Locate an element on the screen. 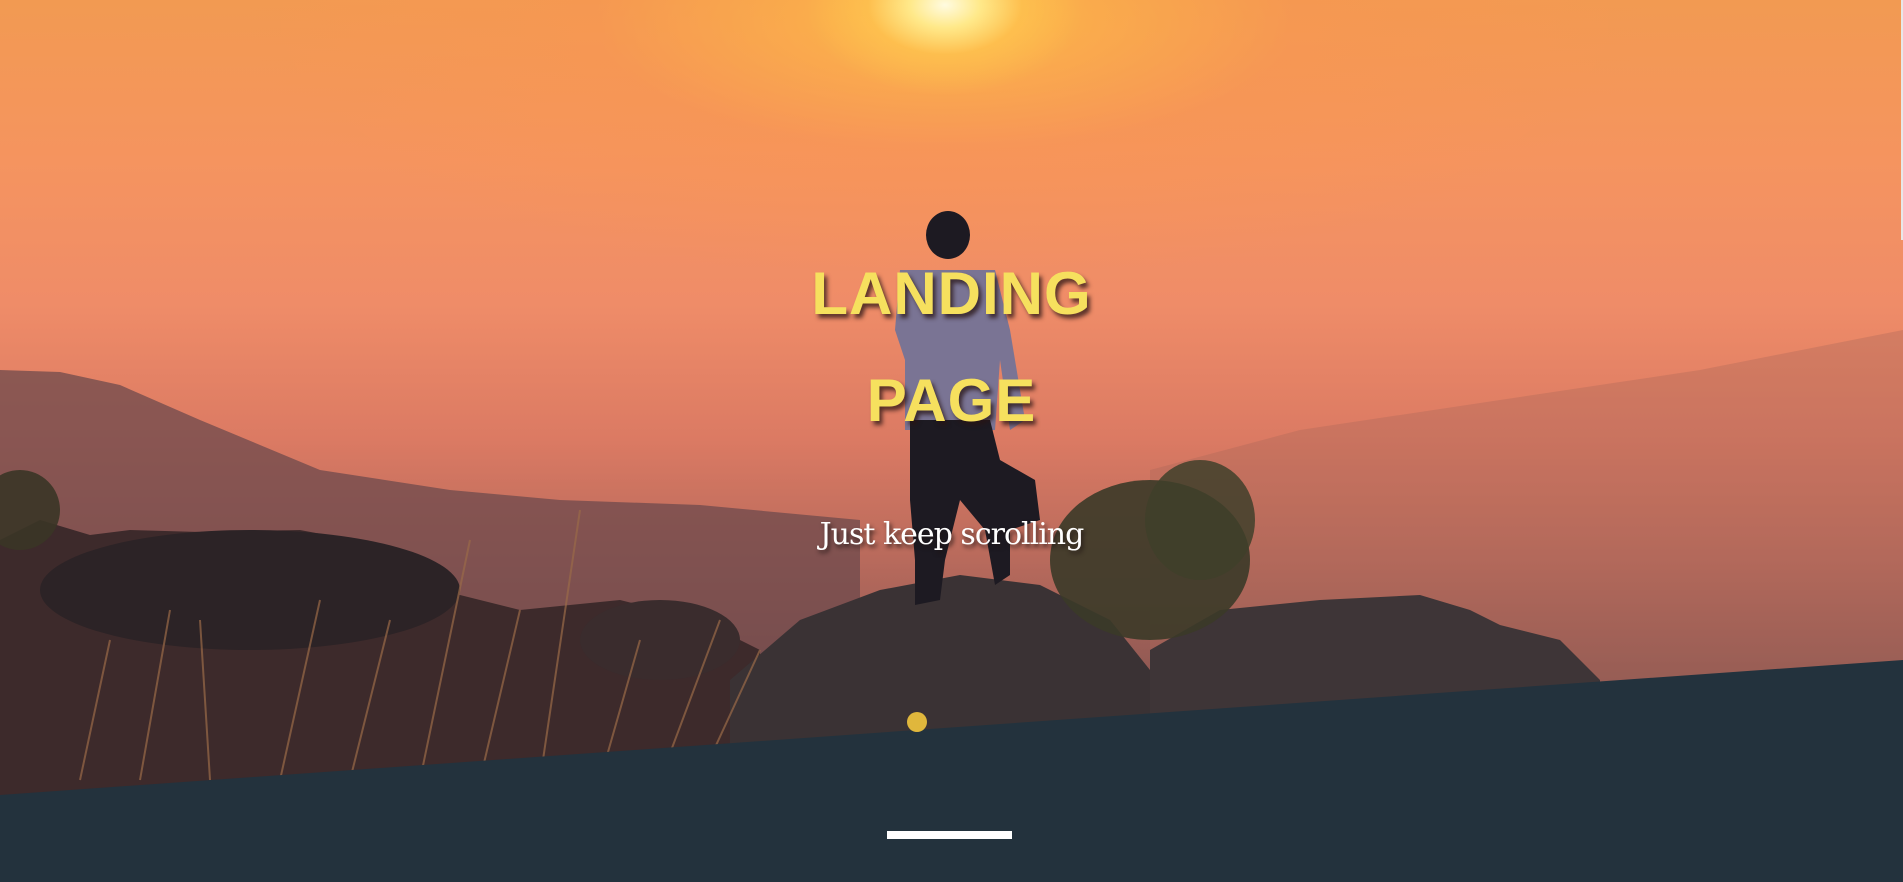 This screenshot has height=882, width=1903. hero-tagline: Just keep scrolling is located at coordinates (952, 534).